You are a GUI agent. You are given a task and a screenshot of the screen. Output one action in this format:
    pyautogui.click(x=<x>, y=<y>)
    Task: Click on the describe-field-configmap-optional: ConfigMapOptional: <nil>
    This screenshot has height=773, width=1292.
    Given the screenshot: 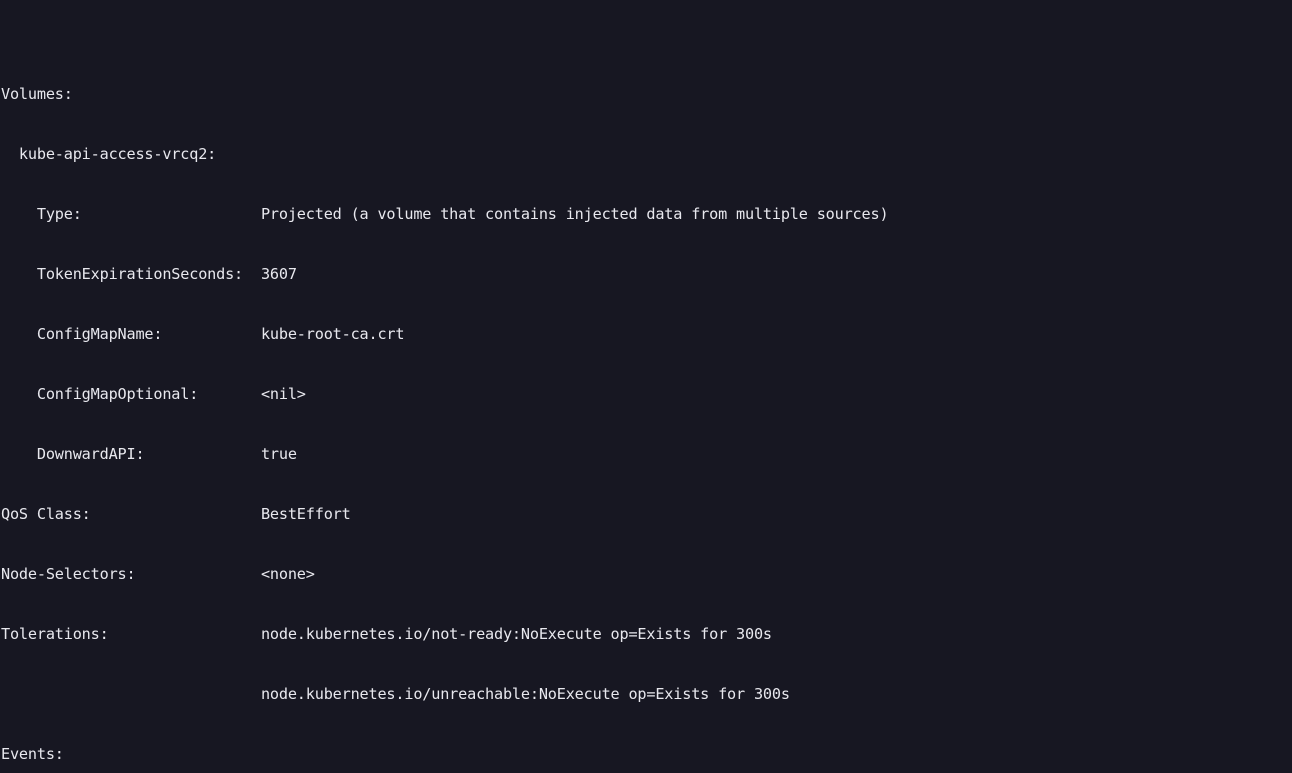 What is the action you would take?
    pyautogui.click(x=153, y=394)
    